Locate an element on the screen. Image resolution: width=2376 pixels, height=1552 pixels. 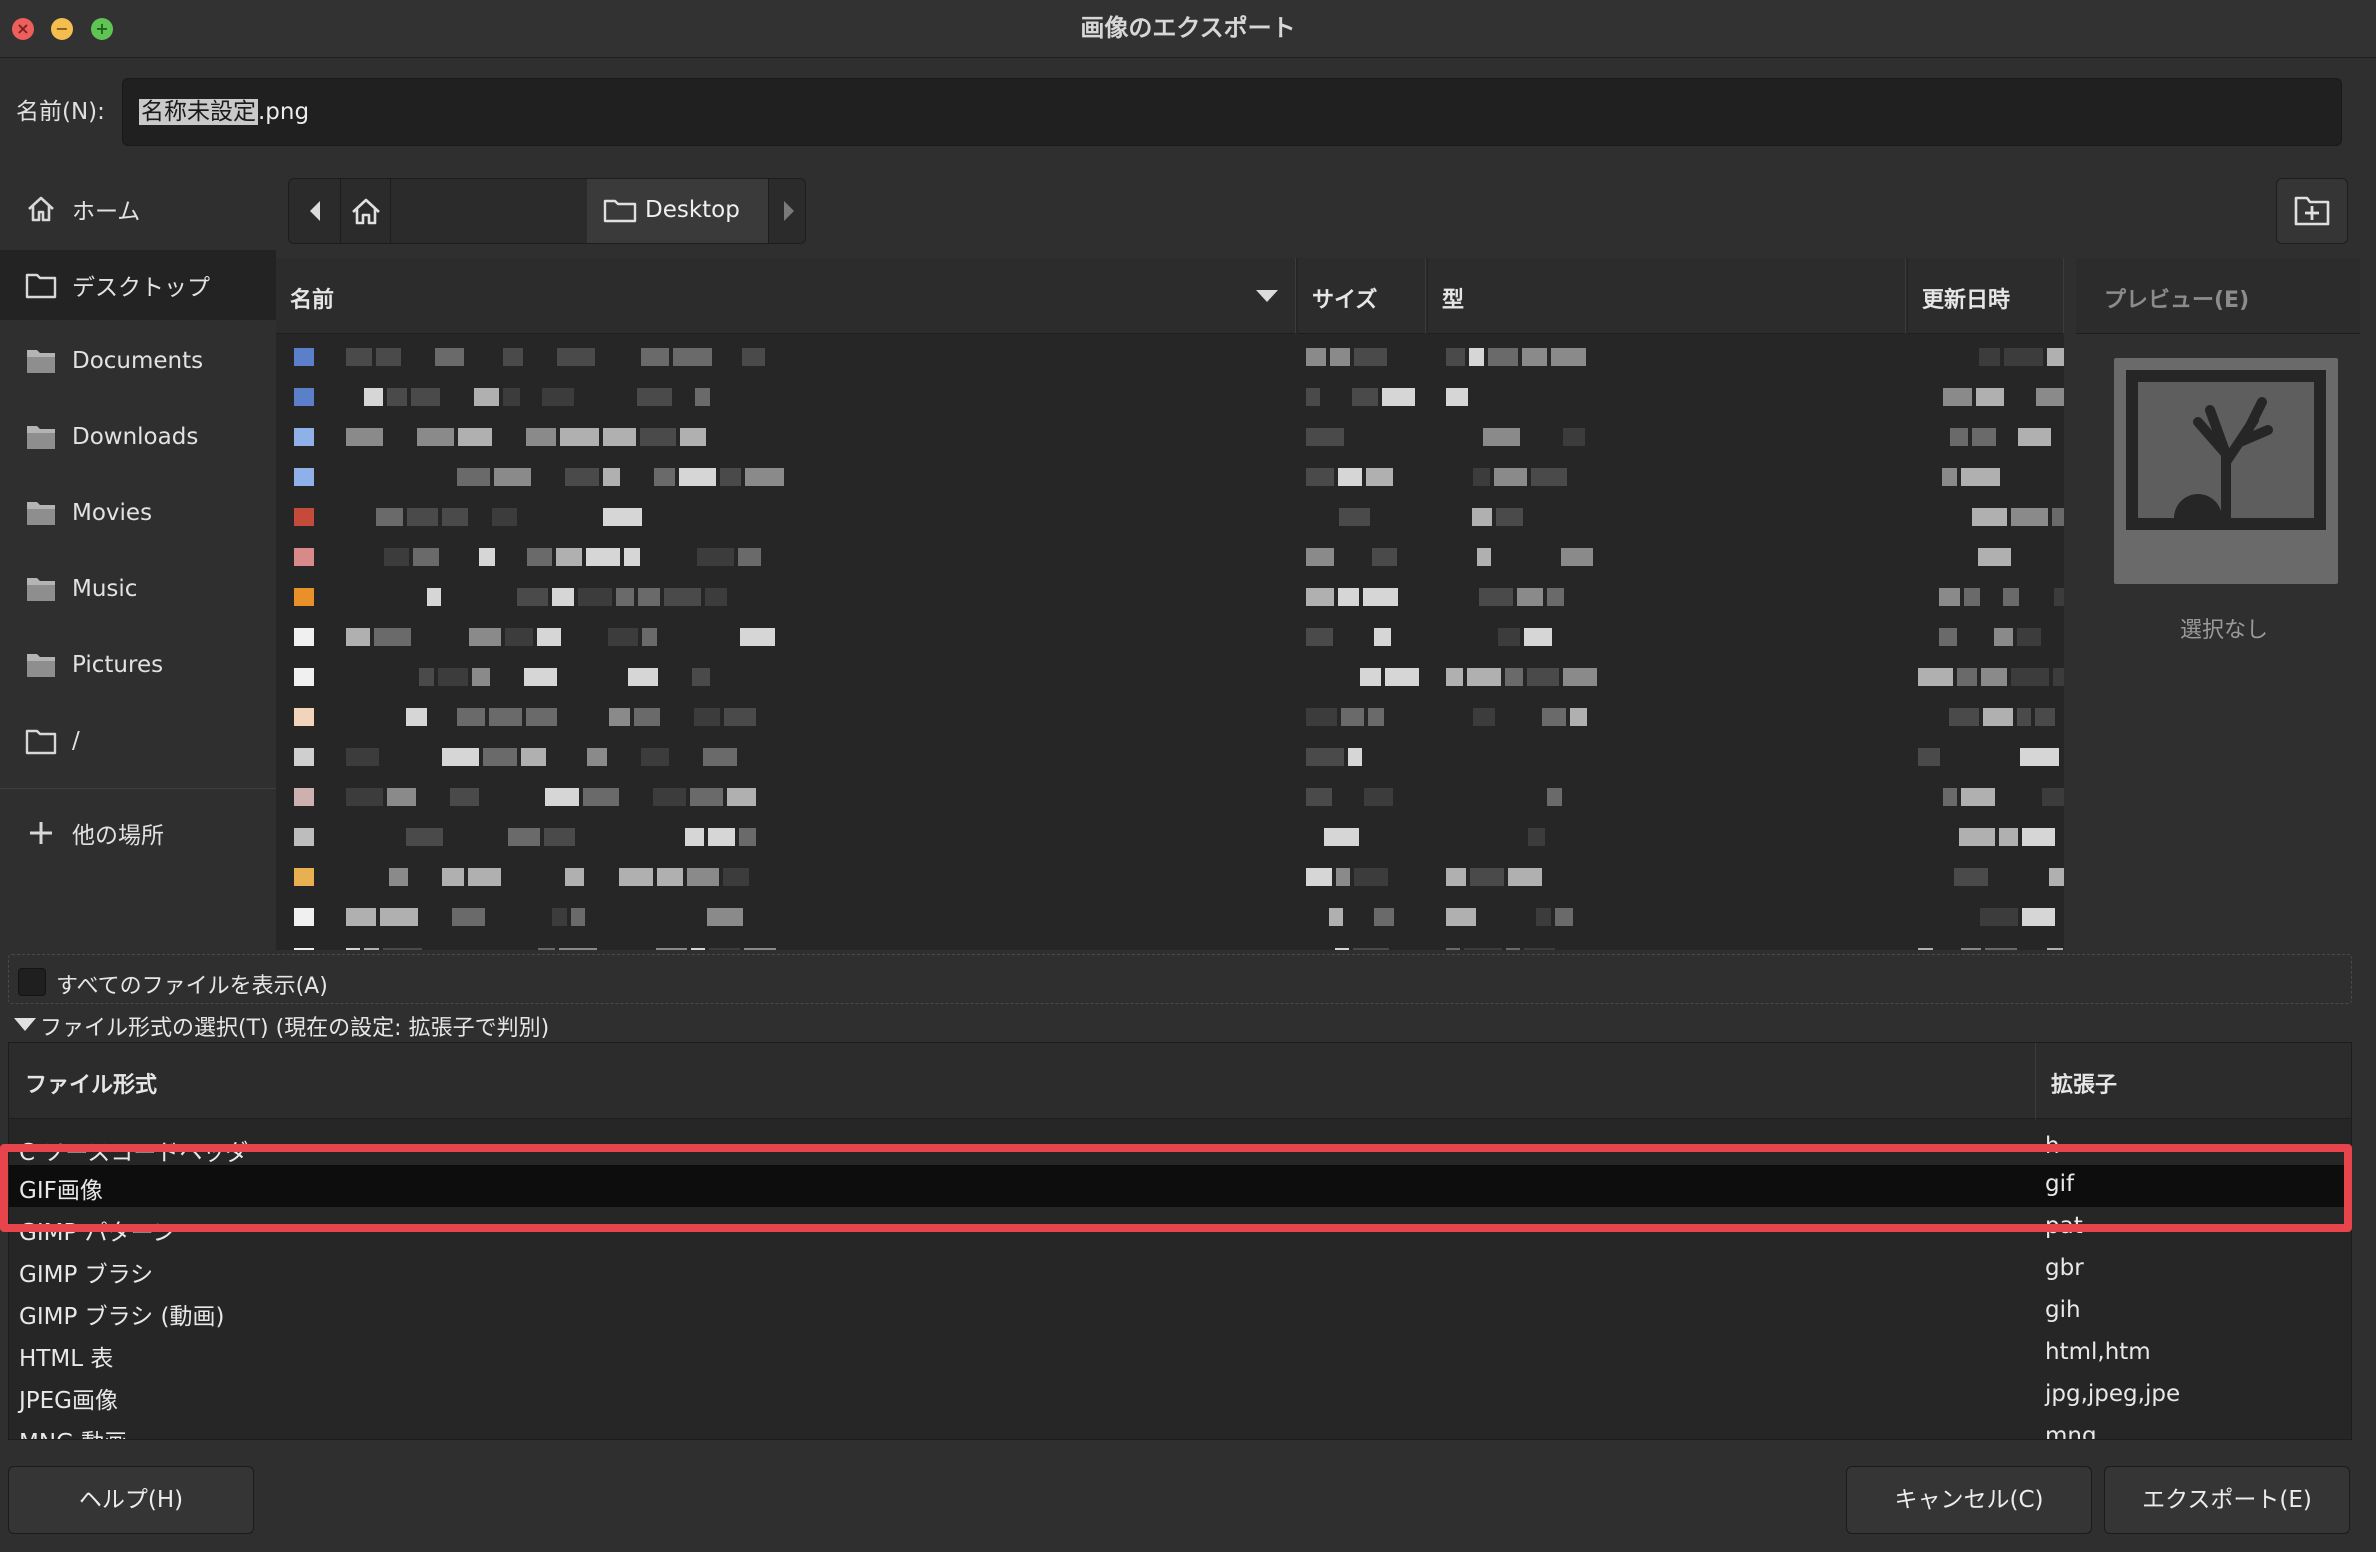
sidebar-item-documents: Documents is located at coordinates (138, 361).